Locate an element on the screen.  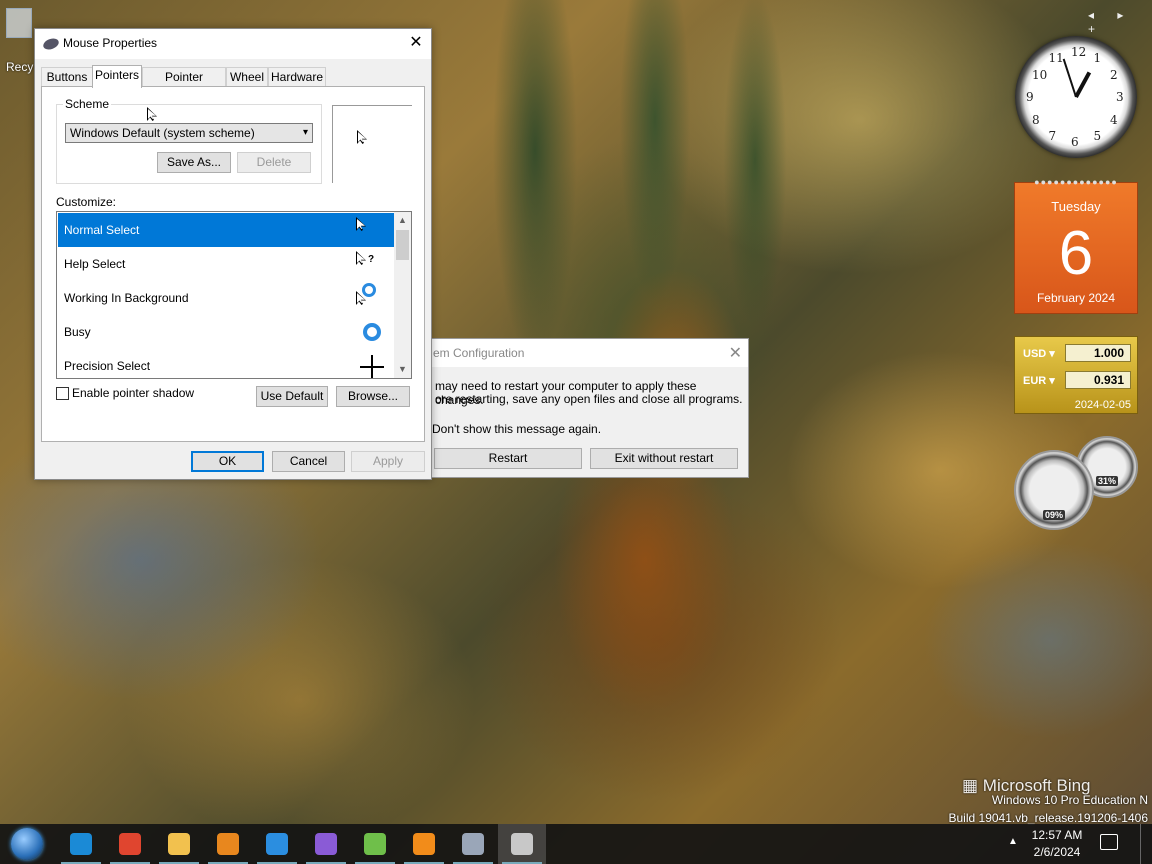
restart-button: Restart is located at coordinates (508, 458).